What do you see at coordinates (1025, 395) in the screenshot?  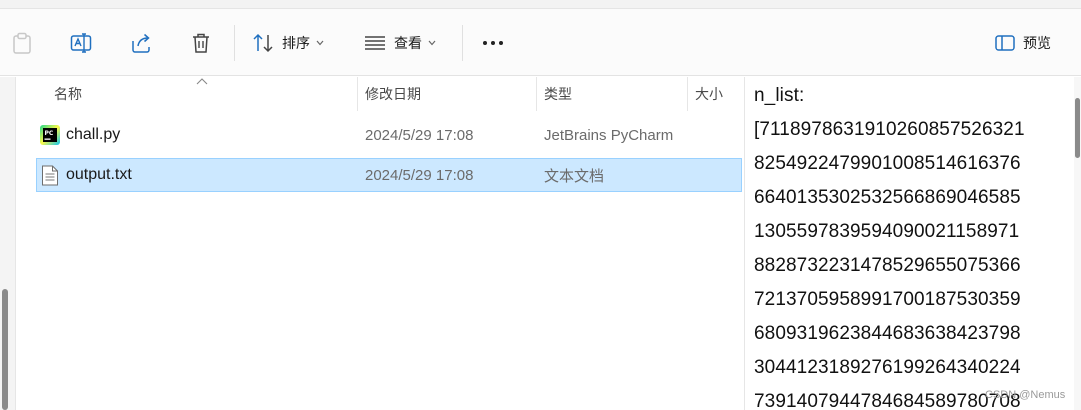 I see `watermark: CSDN @Nemus` at bounding box center [1025, 395].